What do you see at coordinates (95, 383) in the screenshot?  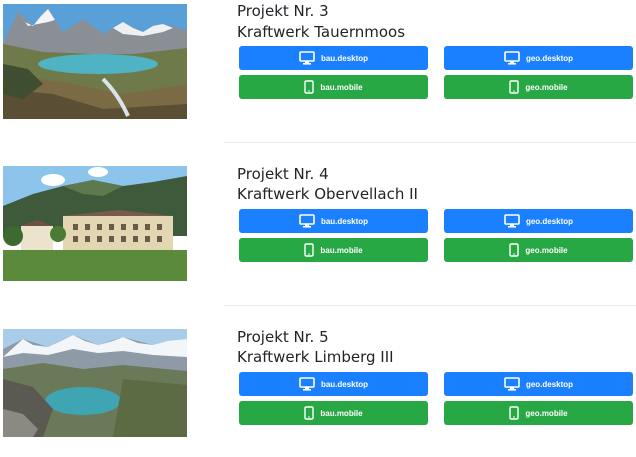 I see `project-5-photo` at bounding box center [95, 383].